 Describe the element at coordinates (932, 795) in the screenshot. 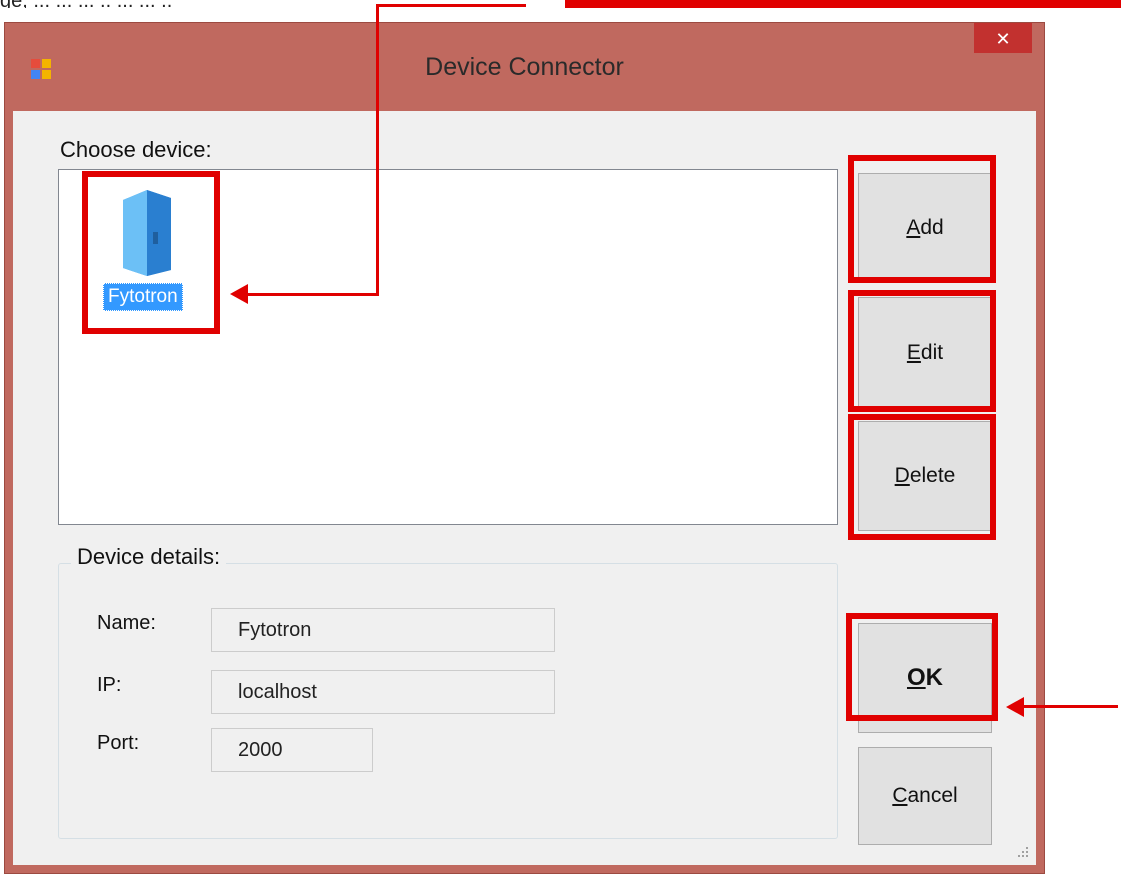

I see `cancel-label-rest: ancel` at that location.